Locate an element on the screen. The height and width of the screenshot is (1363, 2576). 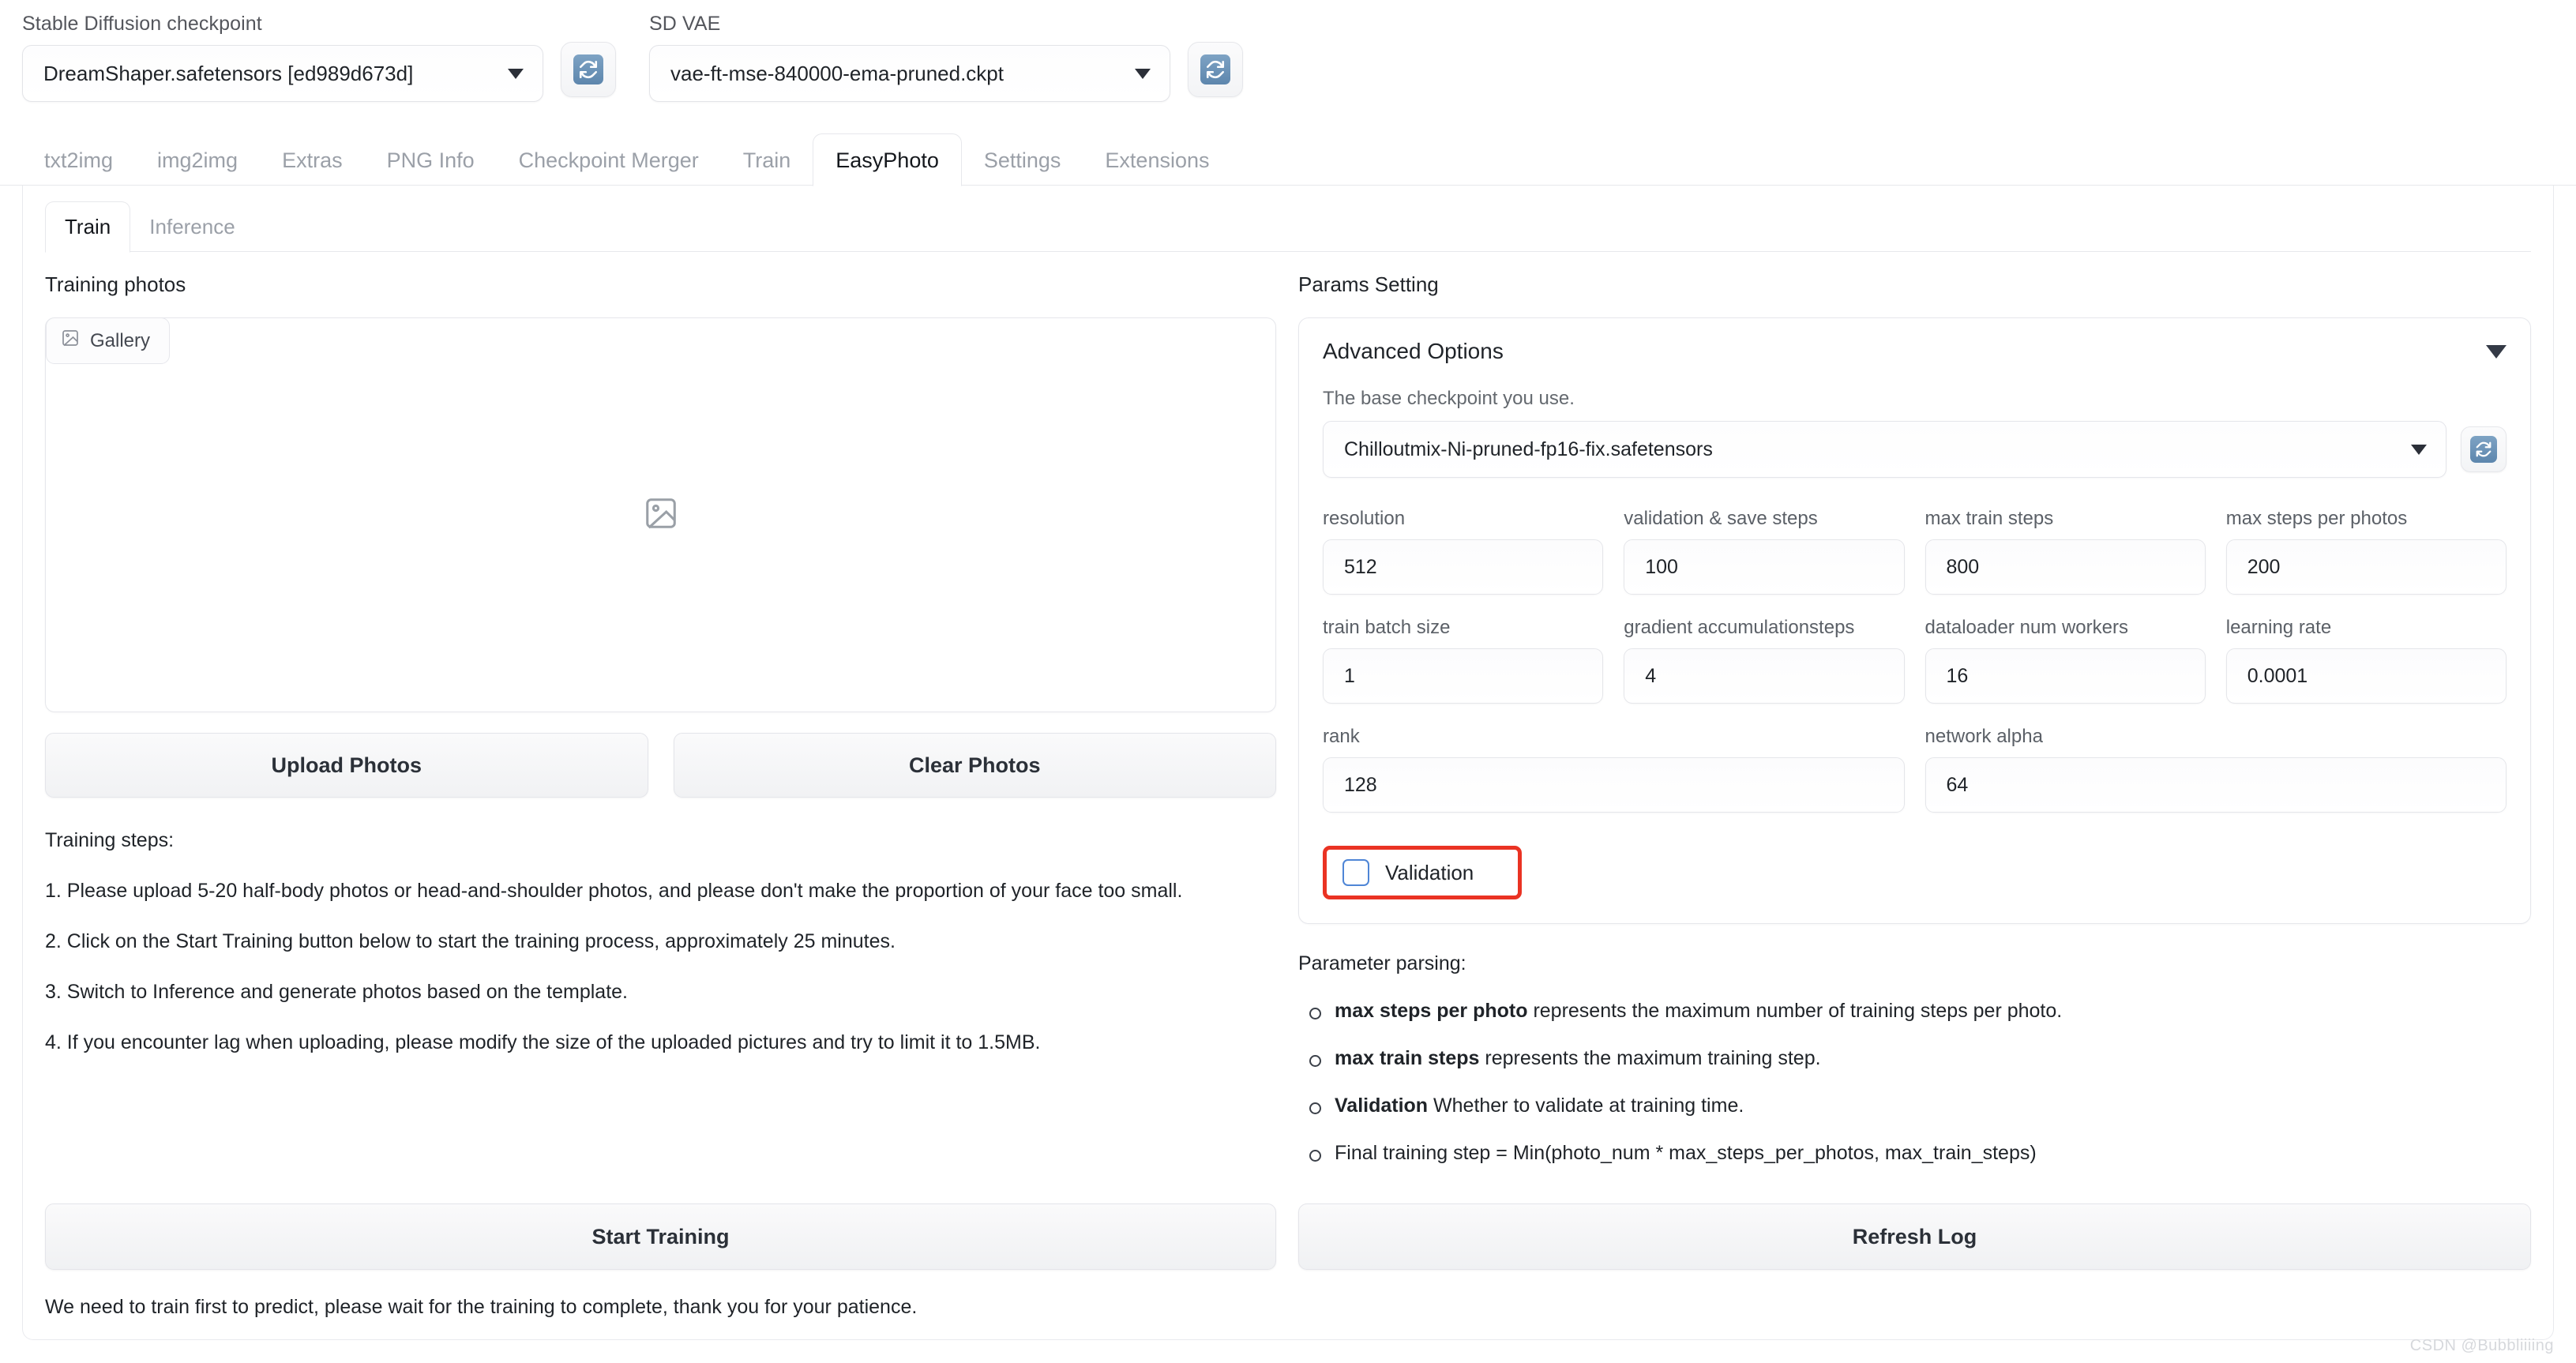
tab-txt2img: txt2img is located at coordinates (78, 168).